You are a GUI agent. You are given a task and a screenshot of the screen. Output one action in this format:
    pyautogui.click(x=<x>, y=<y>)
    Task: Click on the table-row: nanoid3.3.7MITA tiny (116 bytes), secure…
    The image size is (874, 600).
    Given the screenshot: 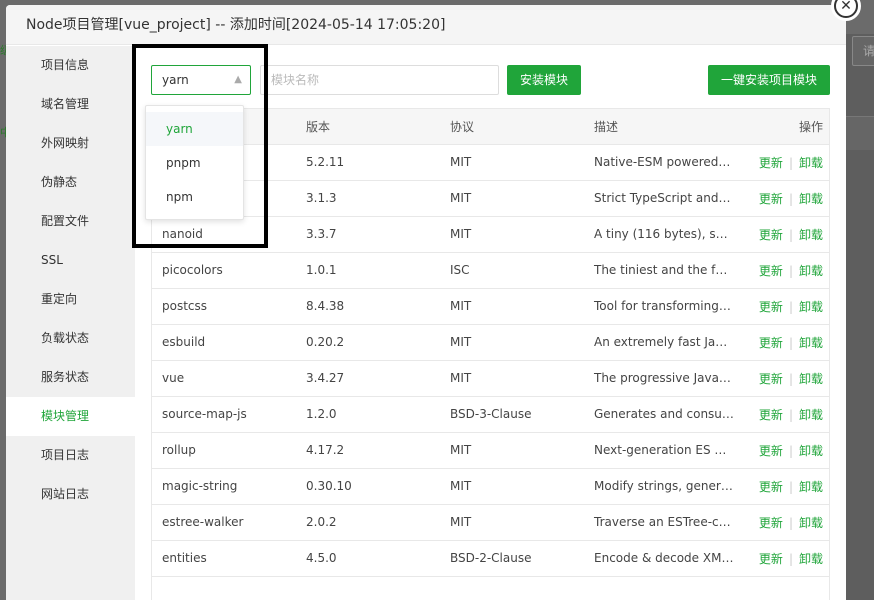 What is the action you would take?
    pyautogui.click(x=490, y=234)
    